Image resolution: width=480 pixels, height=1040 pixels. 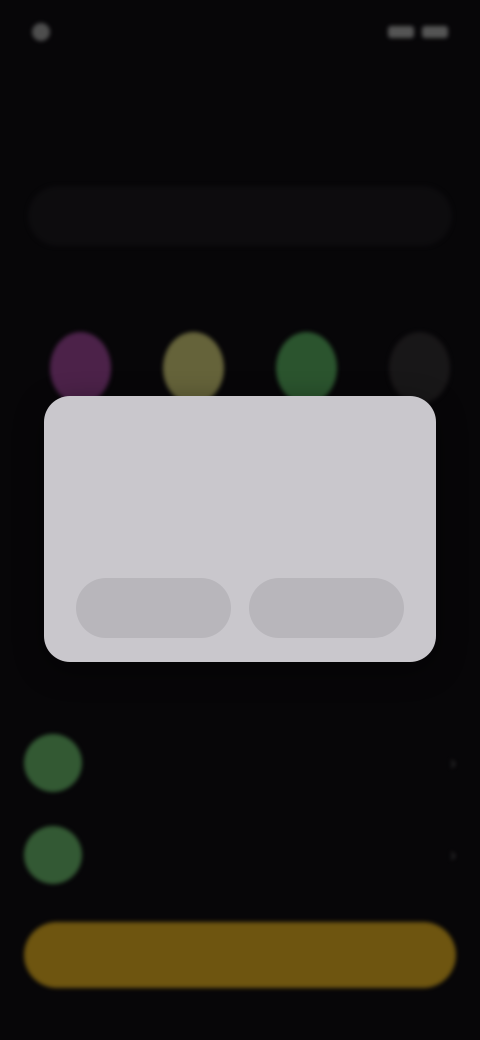 What do you see at coordinates (240, 525) in the screenshot?
I see `dialog-body` at bounding box center [240, 525].